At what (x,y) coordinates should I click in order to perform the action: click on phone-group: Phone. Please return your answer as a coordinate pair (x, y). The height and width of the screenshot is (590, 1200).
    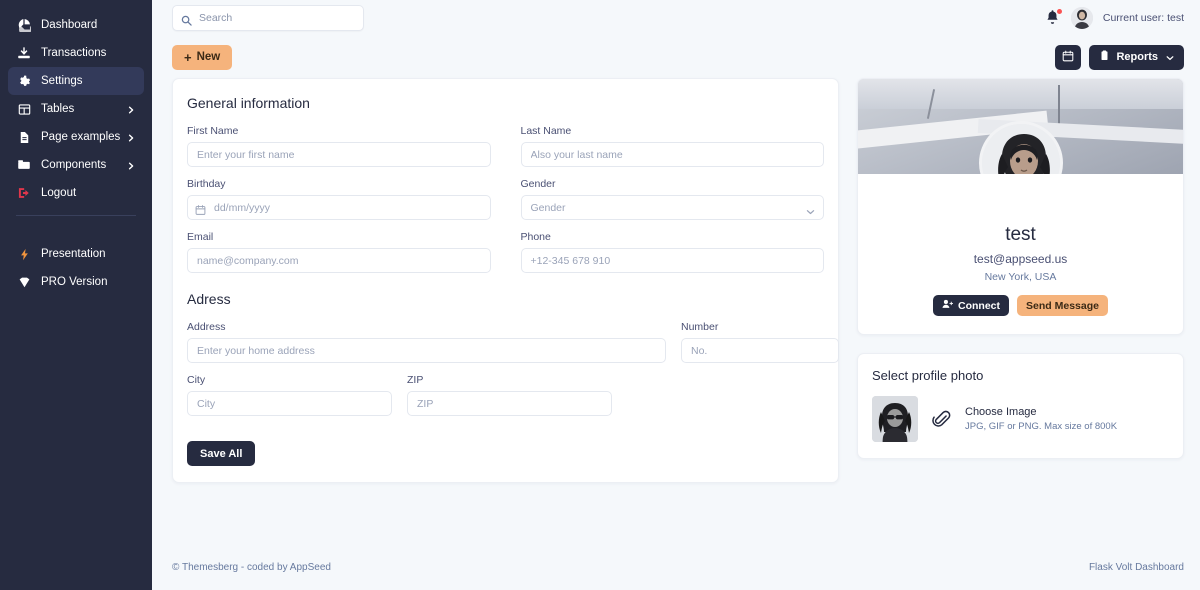
    Looking at the image, I should click on (672, 252).